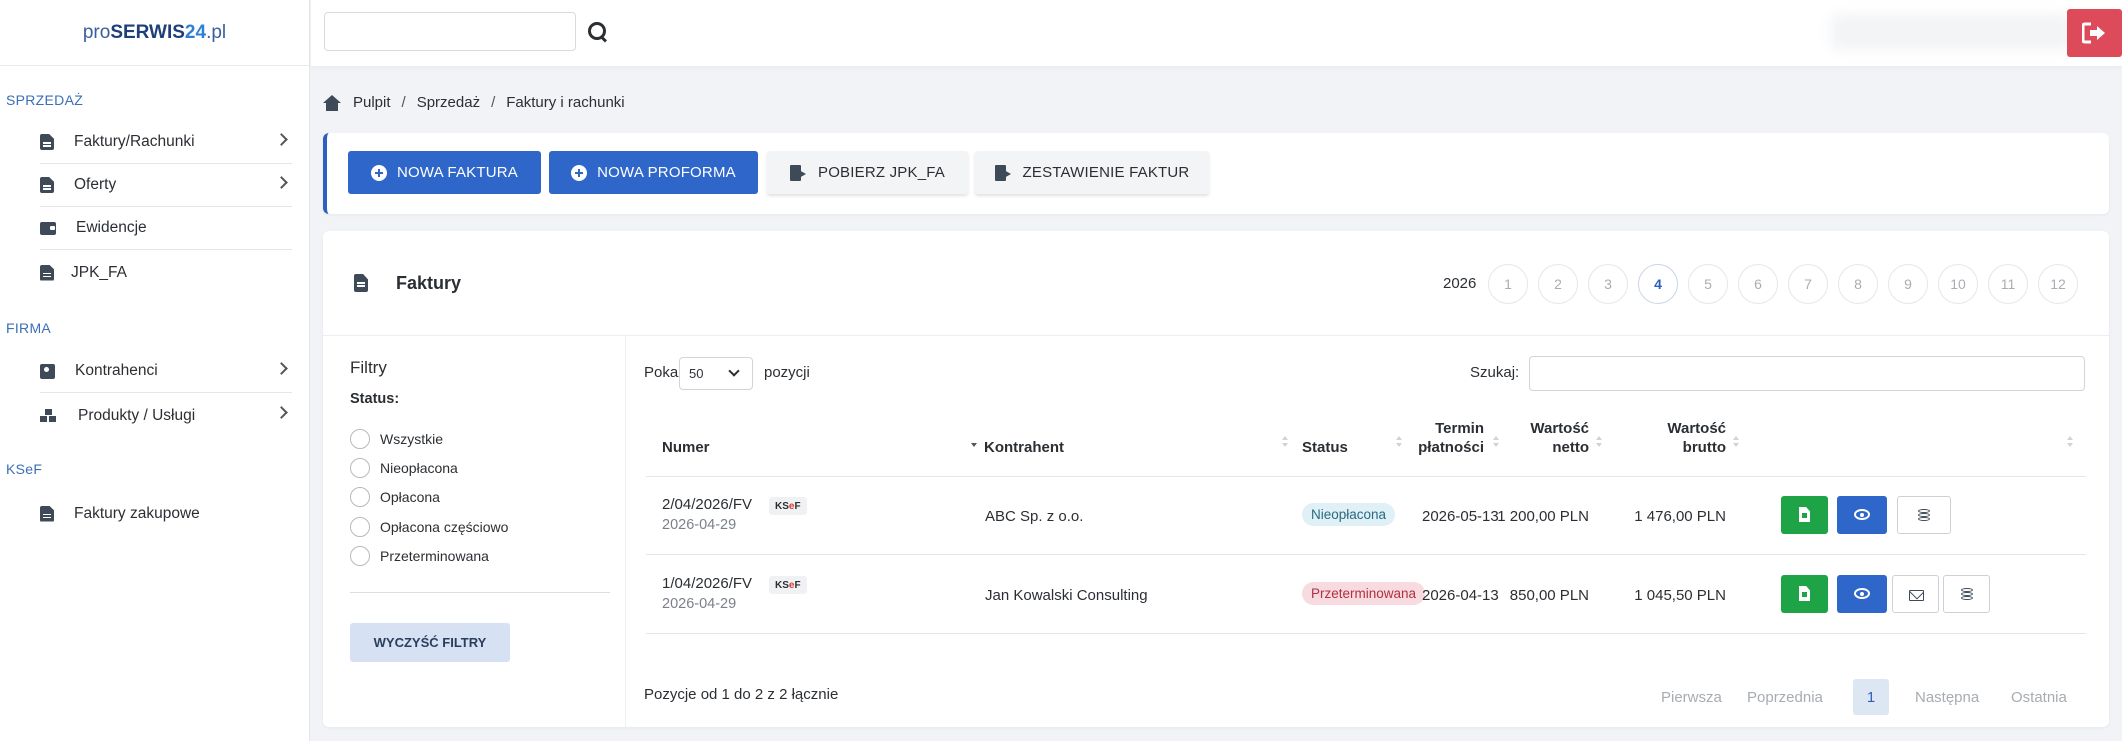 The height and width of the screenshot is (741, 2122). Describe the element at coordinates (782, 506) in the screenshot. I see `ksef-badge-k: KS` at that location.